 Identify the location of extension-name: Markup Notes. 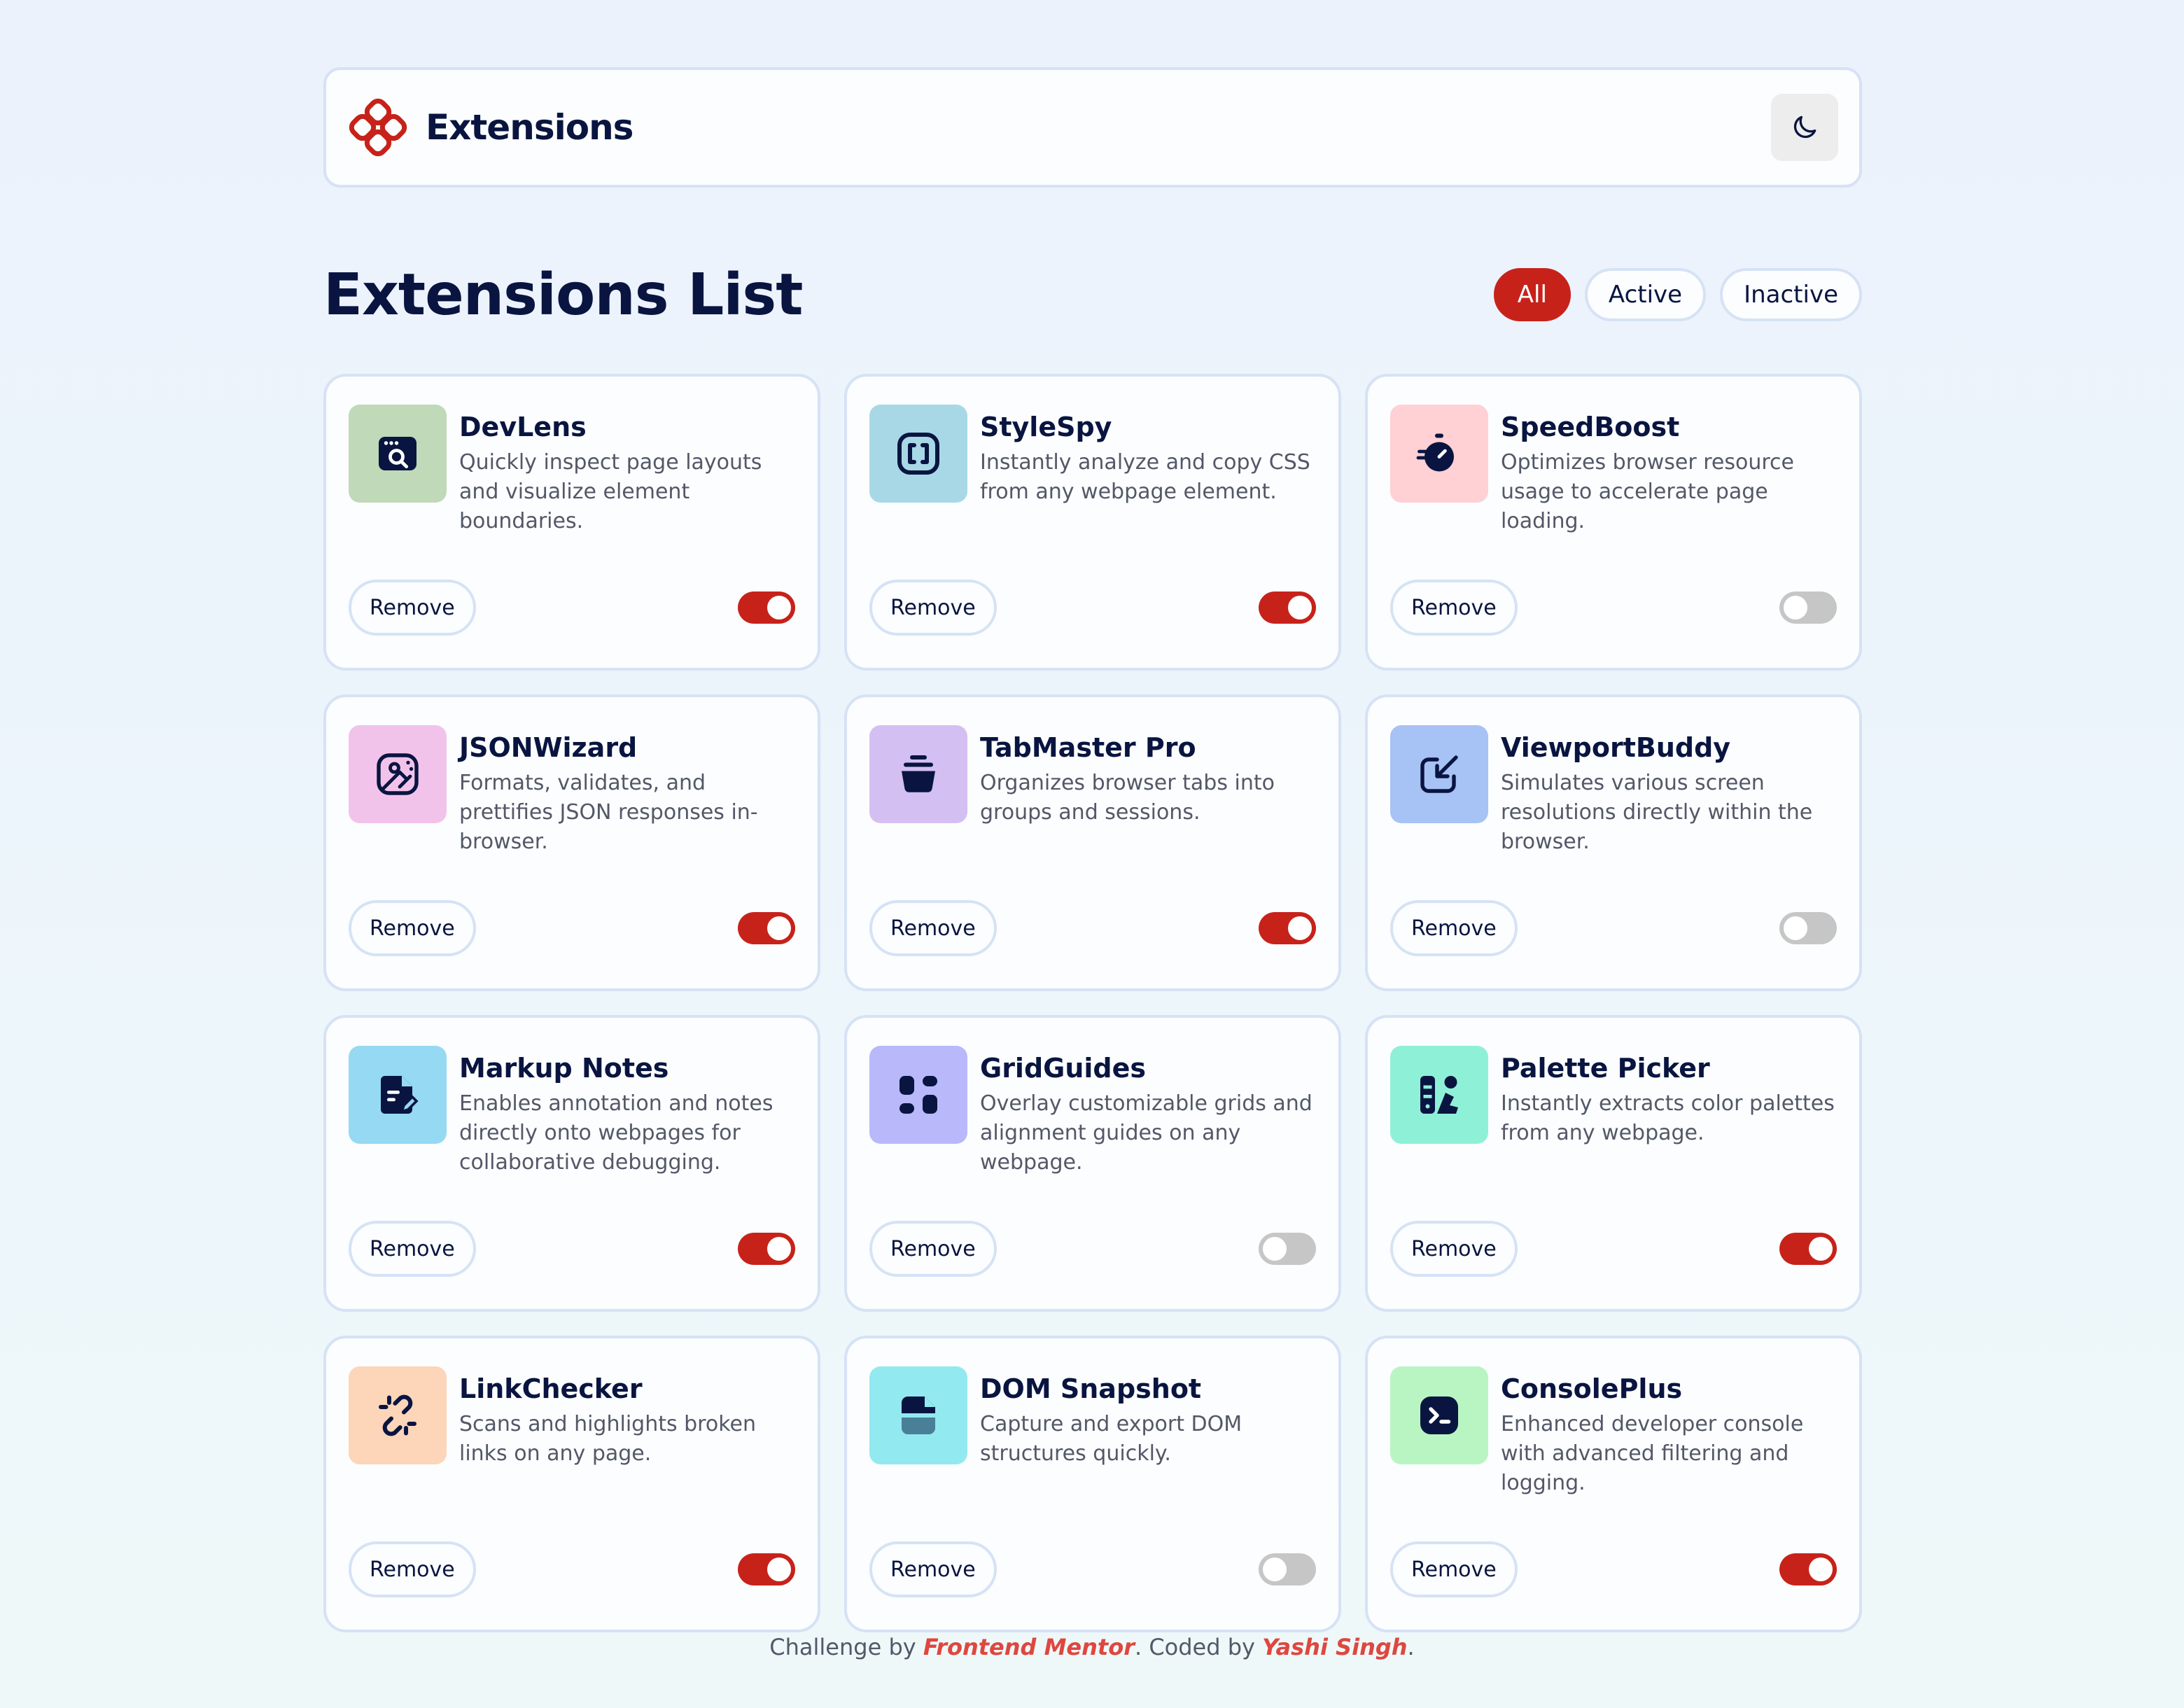
(564, 1068).